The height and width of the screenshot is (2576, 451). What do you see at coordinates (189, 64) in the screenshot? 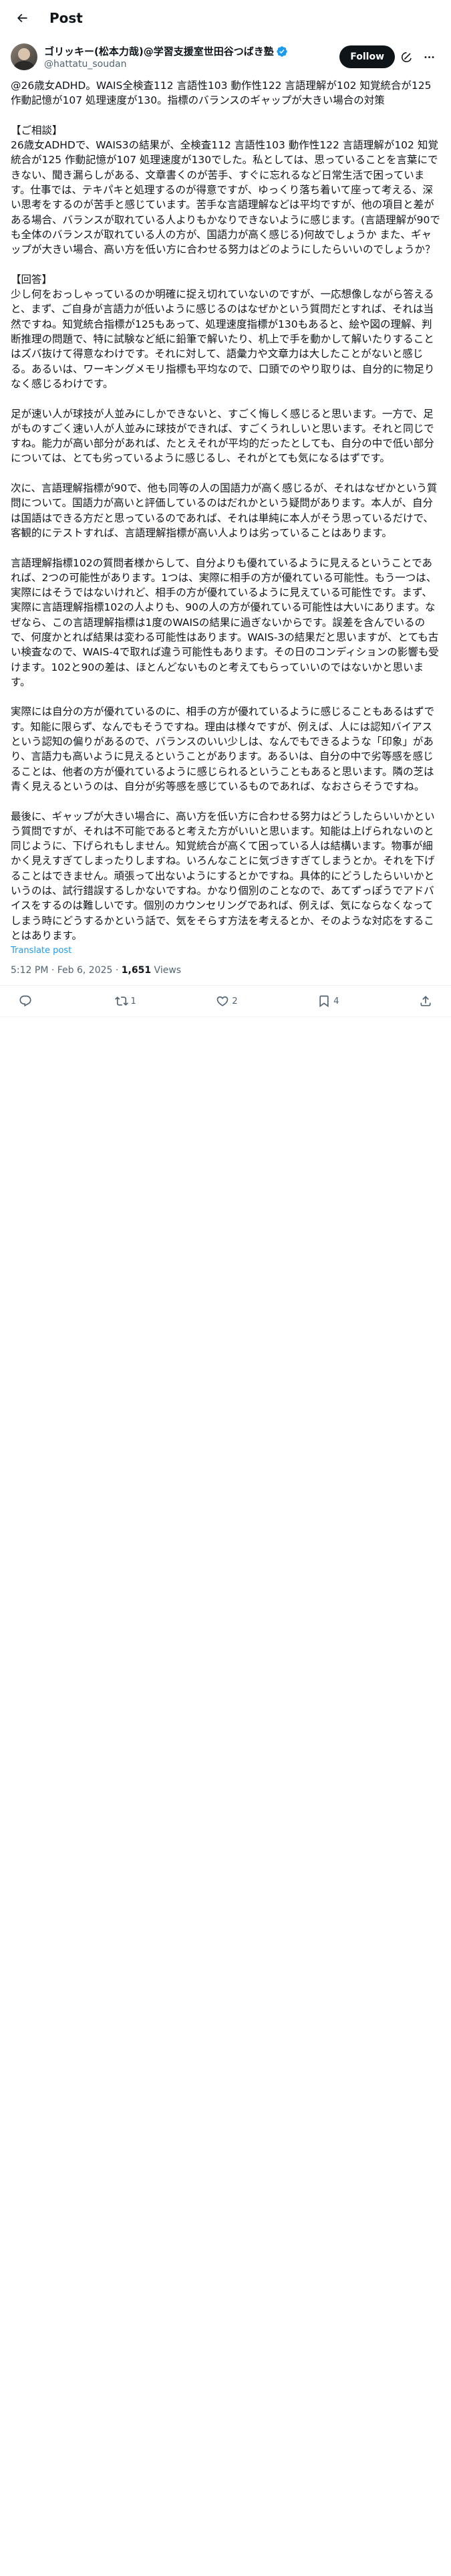
I see `author-handle: @hattatu_soudan` at bounding box center [189, 64].